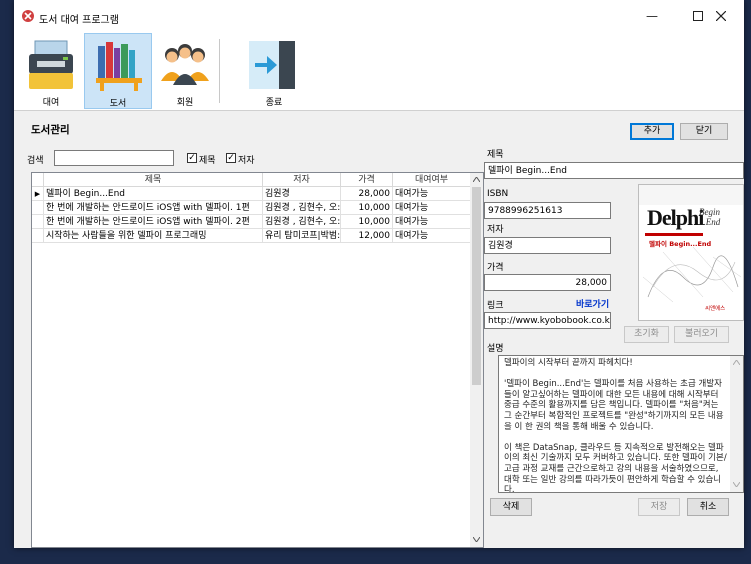 The image size is (751, 564). Describe the element at coordinates (153, 236) in the screenshot. I see `table-cell-title: 시작하는 사람들을 위한 델파이 프로그래밍` at that location.